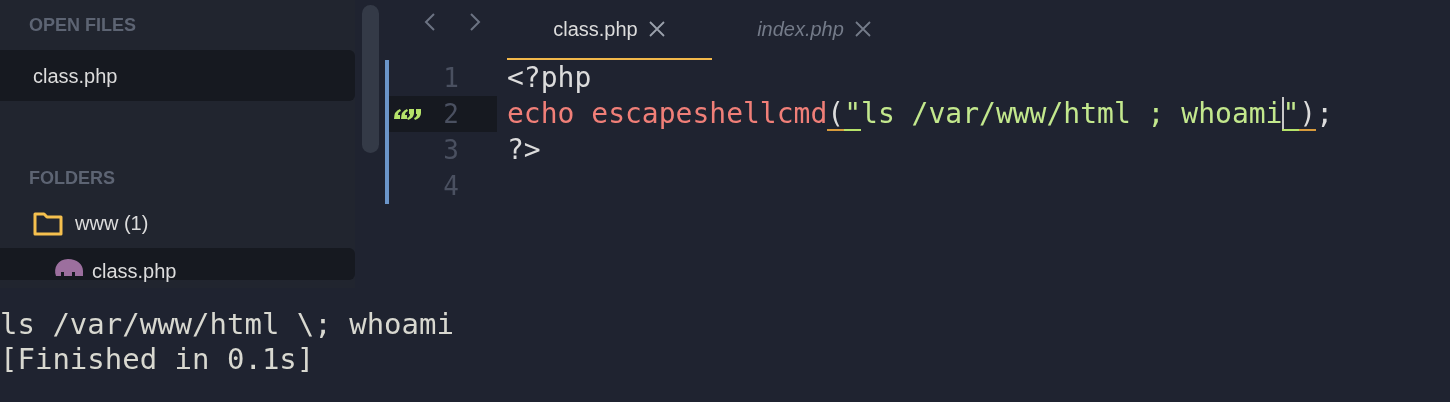 The image size is (1450, 402). What do you see at coordinates (82, 25) in the screenshot?
I see `section-heading: OPEN FILES` at bounding box center [82, 25].